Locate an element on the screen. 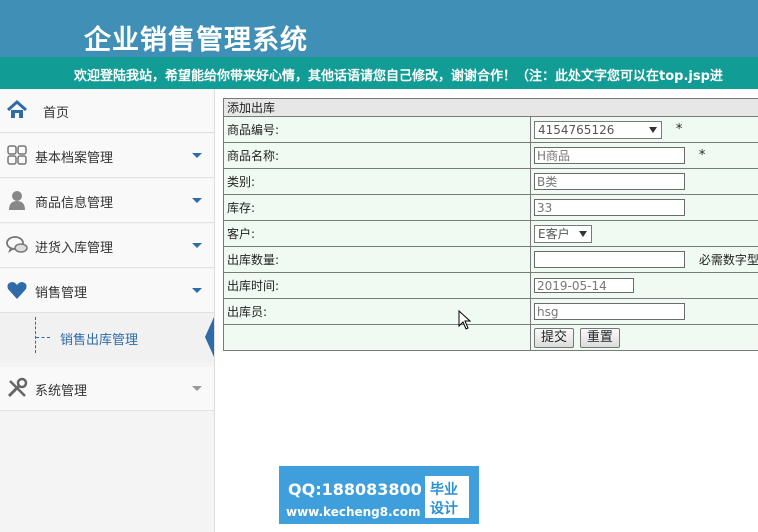 The image size is (758, 532). sidebar-item-label: 销售管理 is located at coordinates (61, 293).